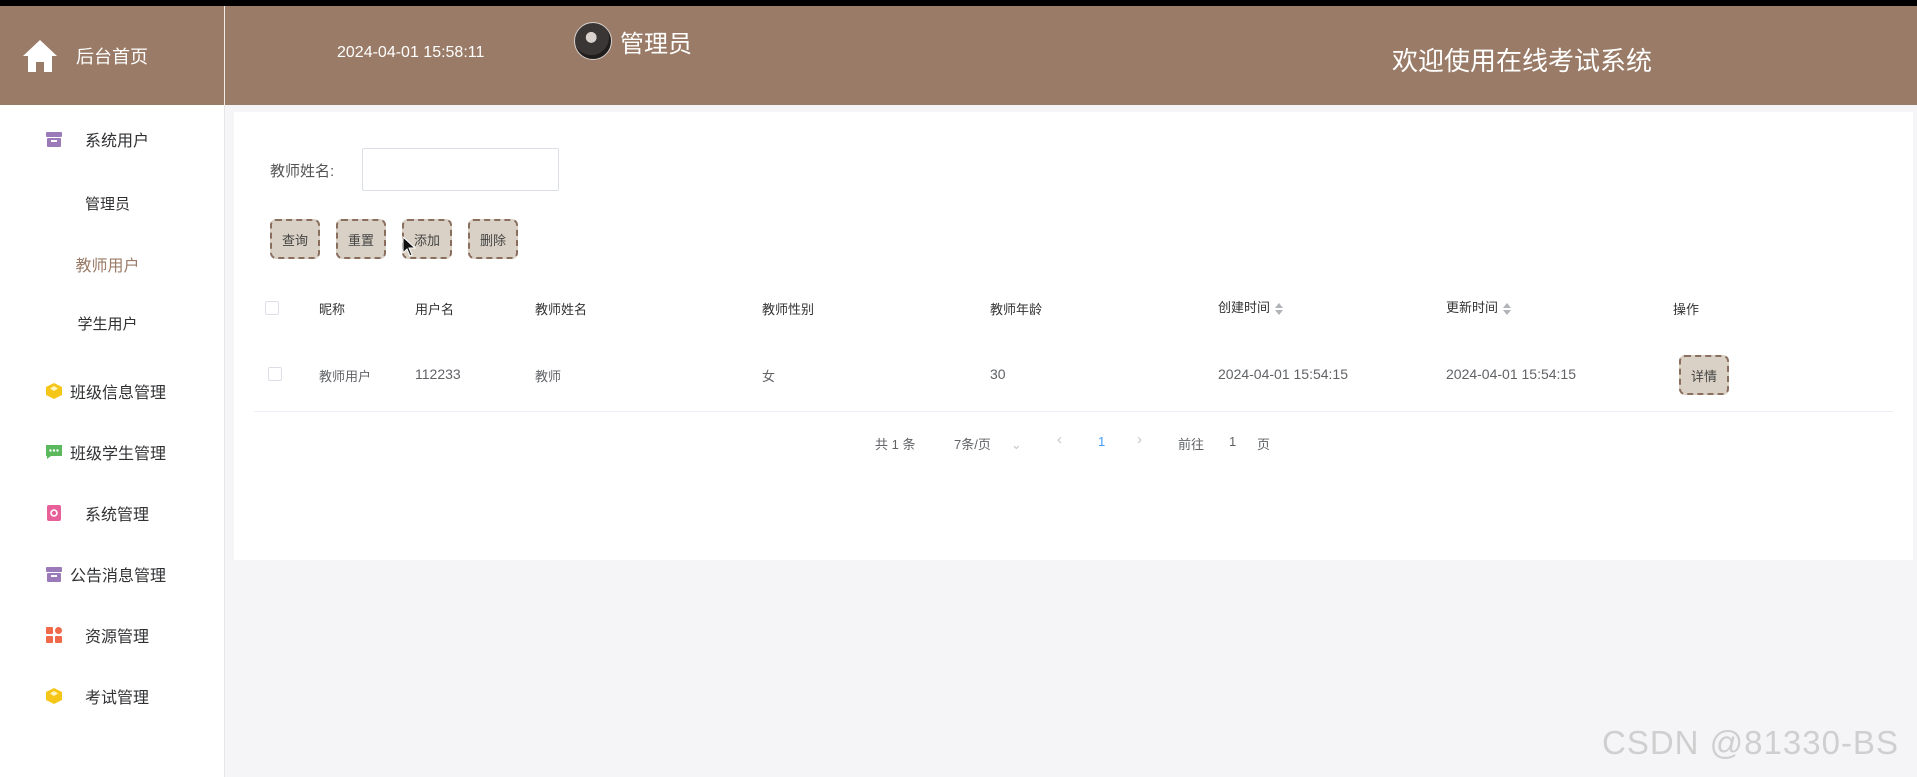 This screenshot has width=1917, height=777. I want to click on home-link: 后台首页, so click(112, 55).